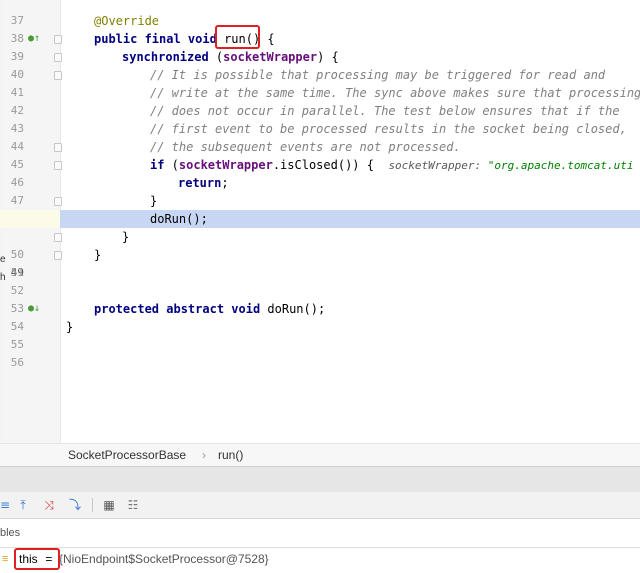 The image size is (640, 573). Describe the element at coordinates (75, 505) in the screenshot. I see `step-out-icon: ⤵` at that location.